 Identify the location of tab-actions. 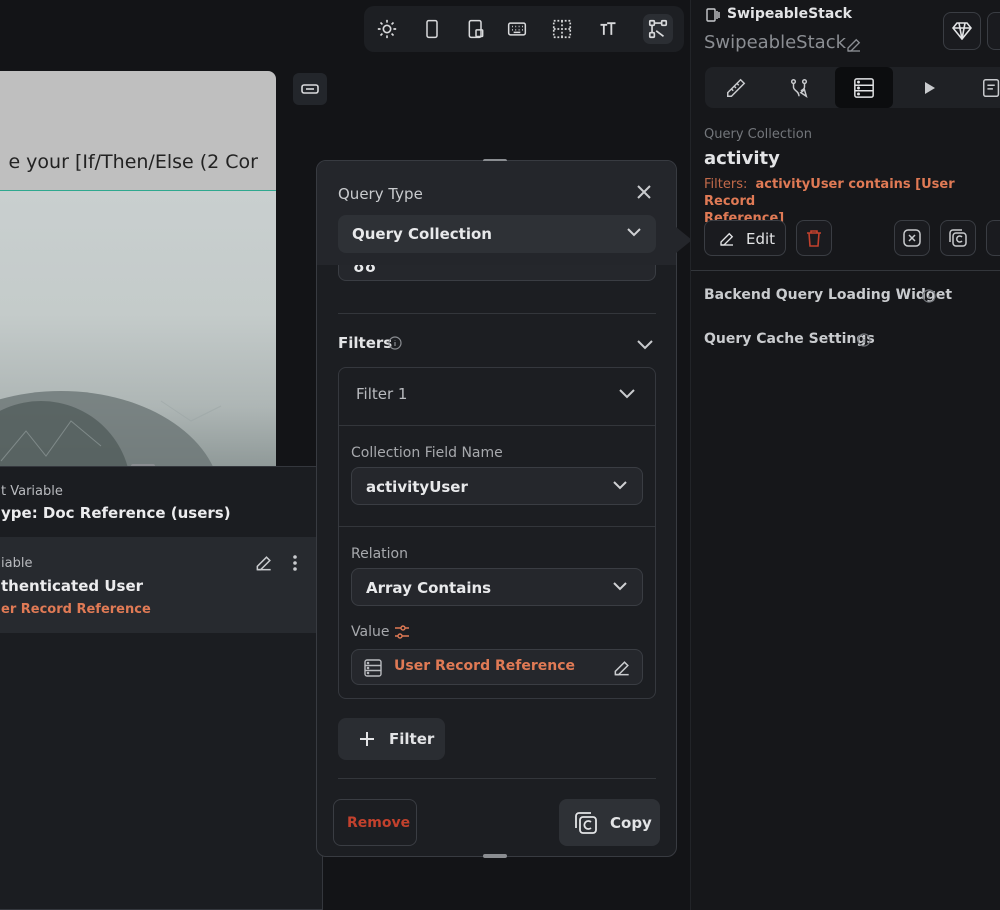
(799, 88).